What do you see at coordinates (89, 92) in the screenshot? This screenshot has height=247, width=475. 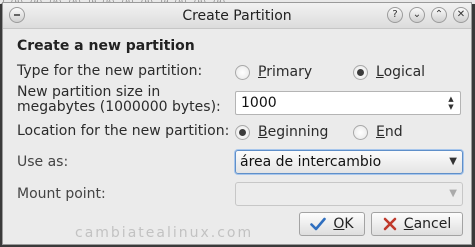 I see `size-label-line1: New partition size in` at bounding box center [89, 92].